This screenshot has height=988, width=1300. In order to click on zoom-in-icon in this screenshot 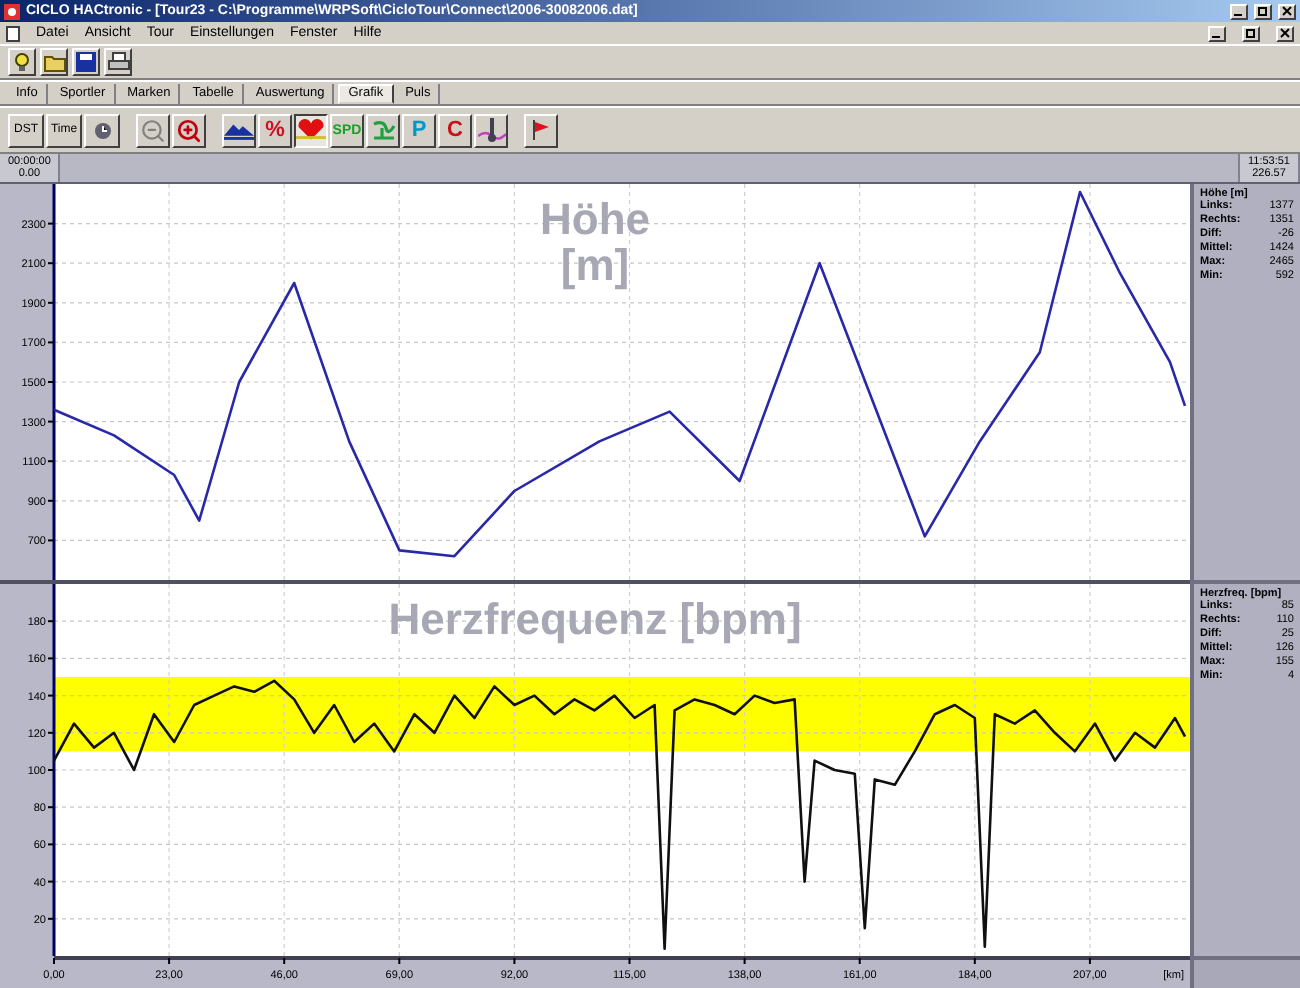, I will do `click(189, 130)`.